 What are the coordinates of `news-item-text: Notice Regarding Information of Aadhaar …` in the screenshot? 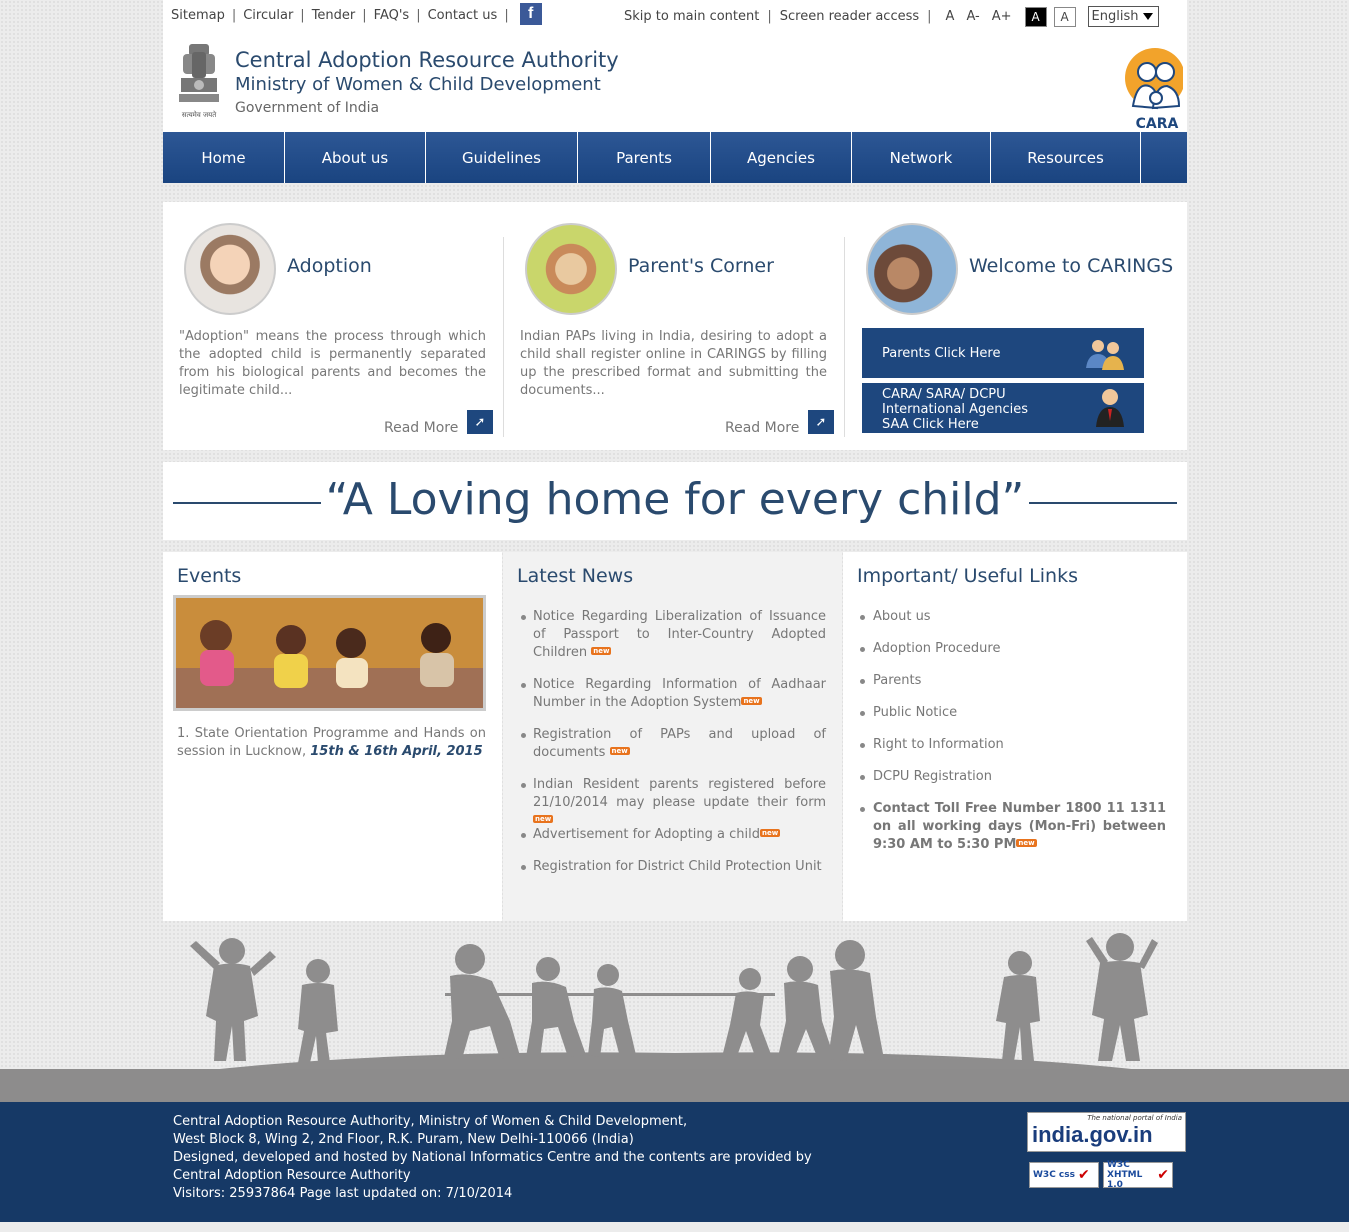 It's located at (679, 693).